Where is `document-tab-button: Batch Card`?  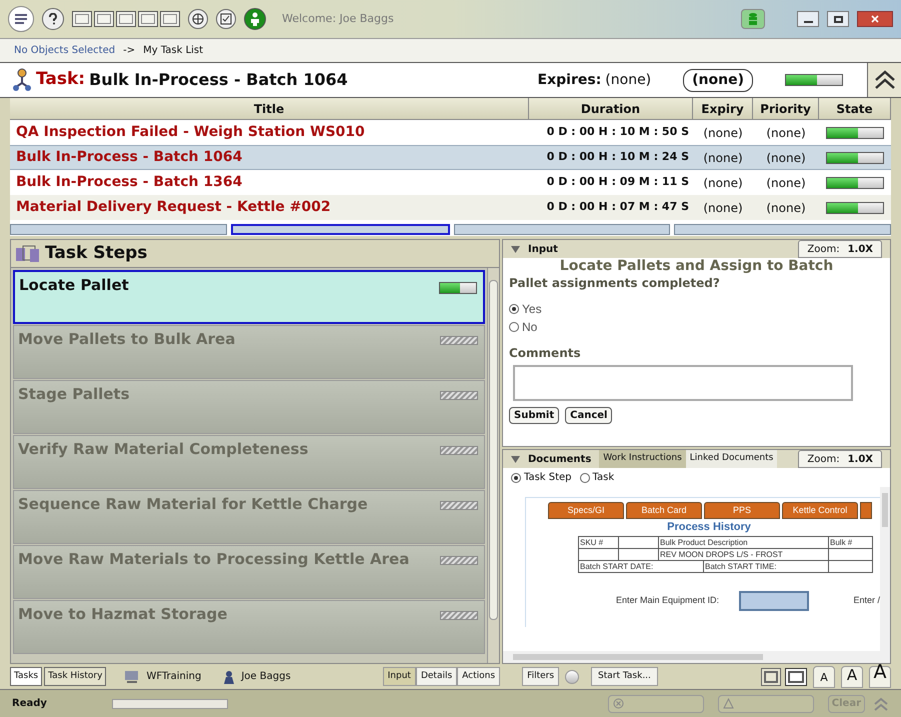
document-tab-button: Batch Card is located at coordinates (664, 510).